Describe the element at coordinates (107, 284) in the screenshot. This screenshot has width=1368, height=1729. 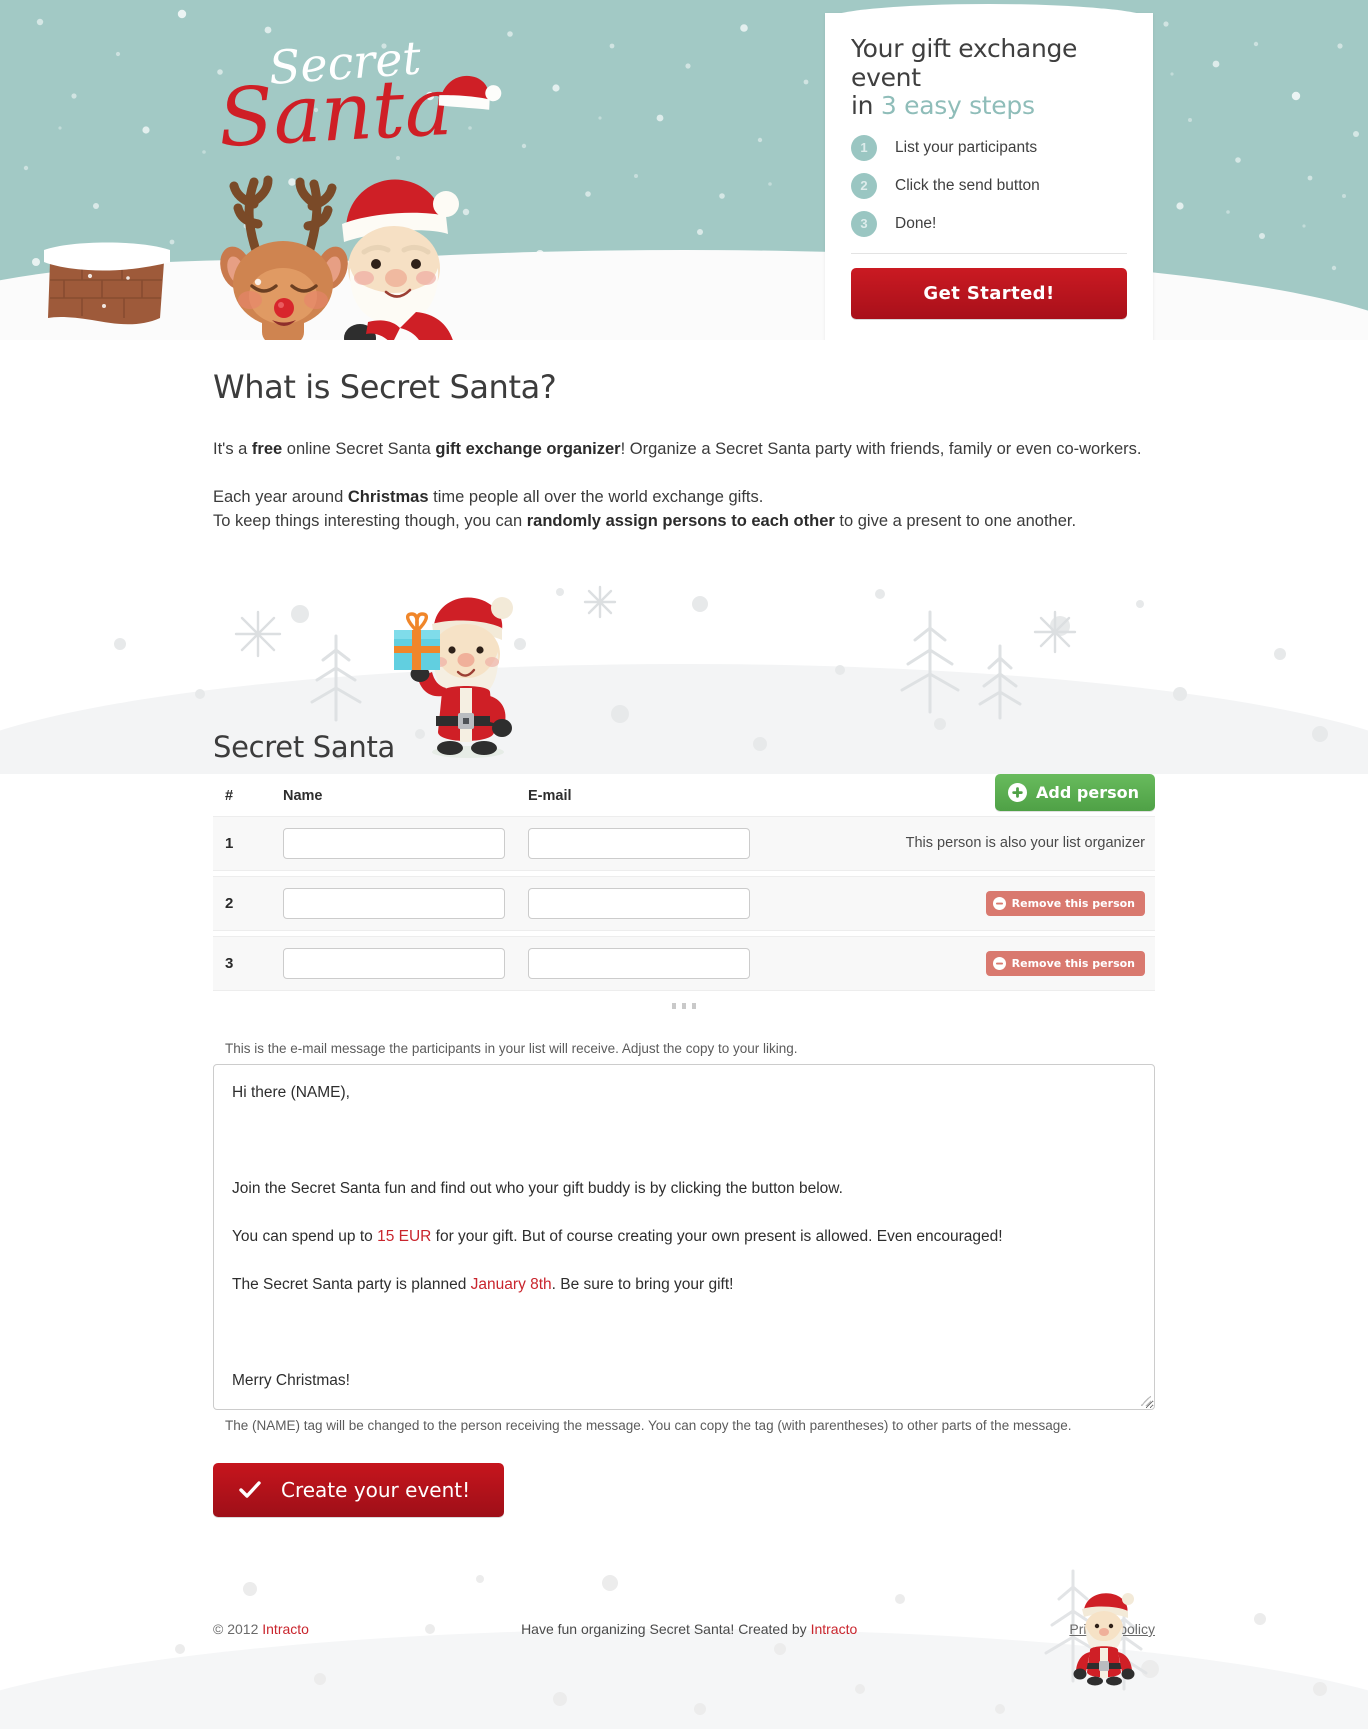
I see `chimney-illustration` at that location.